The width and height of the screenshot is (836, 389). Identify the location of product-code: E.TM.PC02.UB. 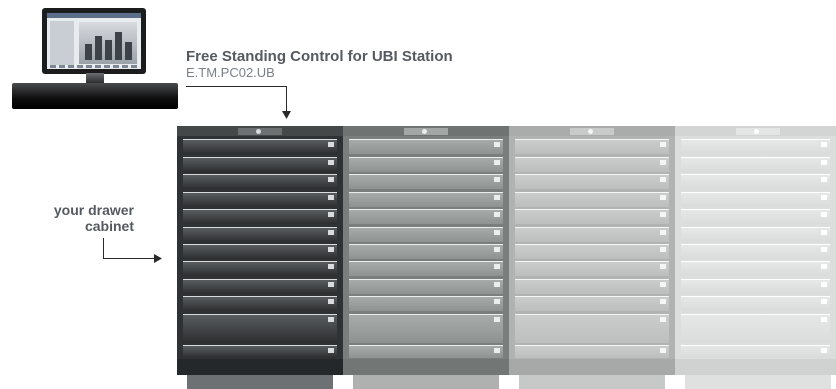
(230, 72).